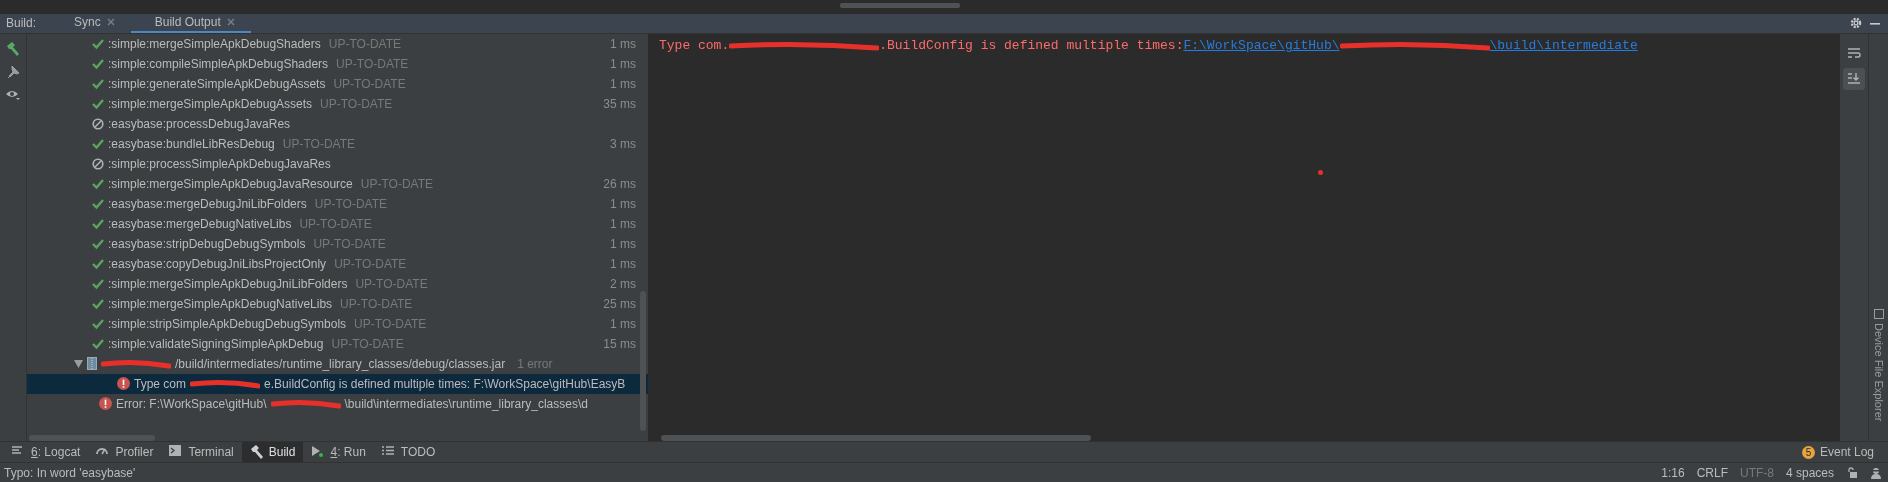  Describe the element at coordinates (207, 203) in the screenshot. I see `task-name: :easybase:mergeDebugJniLibFolders` at that location.